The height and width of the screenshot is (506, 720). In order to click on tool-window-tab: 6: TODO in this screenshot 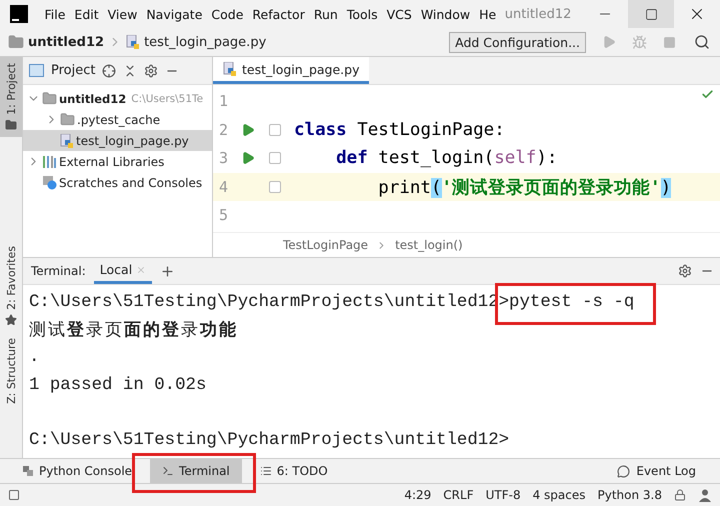, I will do `click(294, 471)`.